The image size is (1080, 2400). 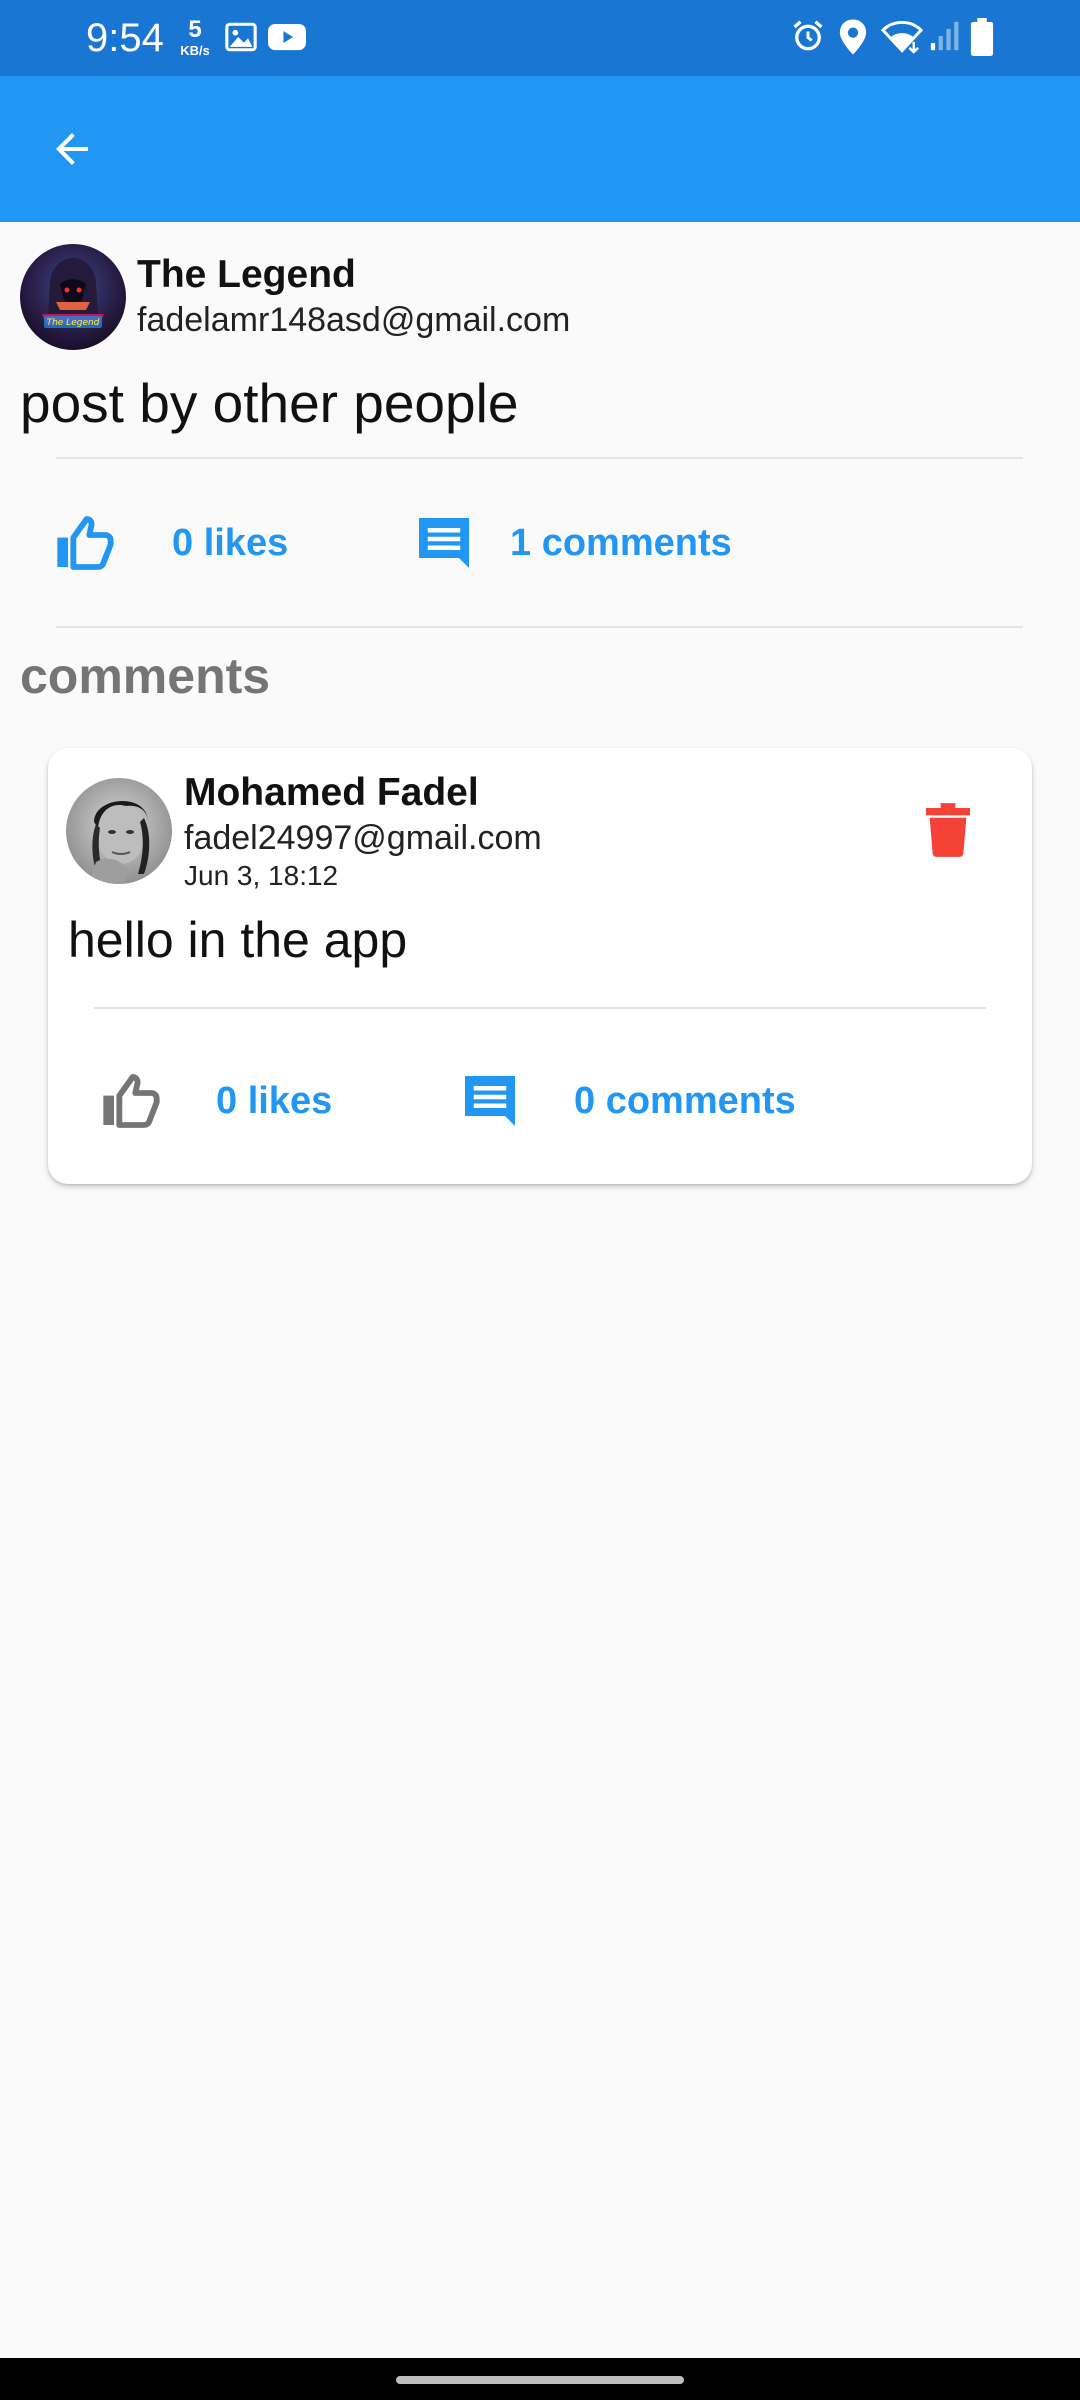 What do you see at coordinates (261, 875) in the screenshot?
I see `comment-date: Jun 3, 18:12` at bounding box center [261, 875].